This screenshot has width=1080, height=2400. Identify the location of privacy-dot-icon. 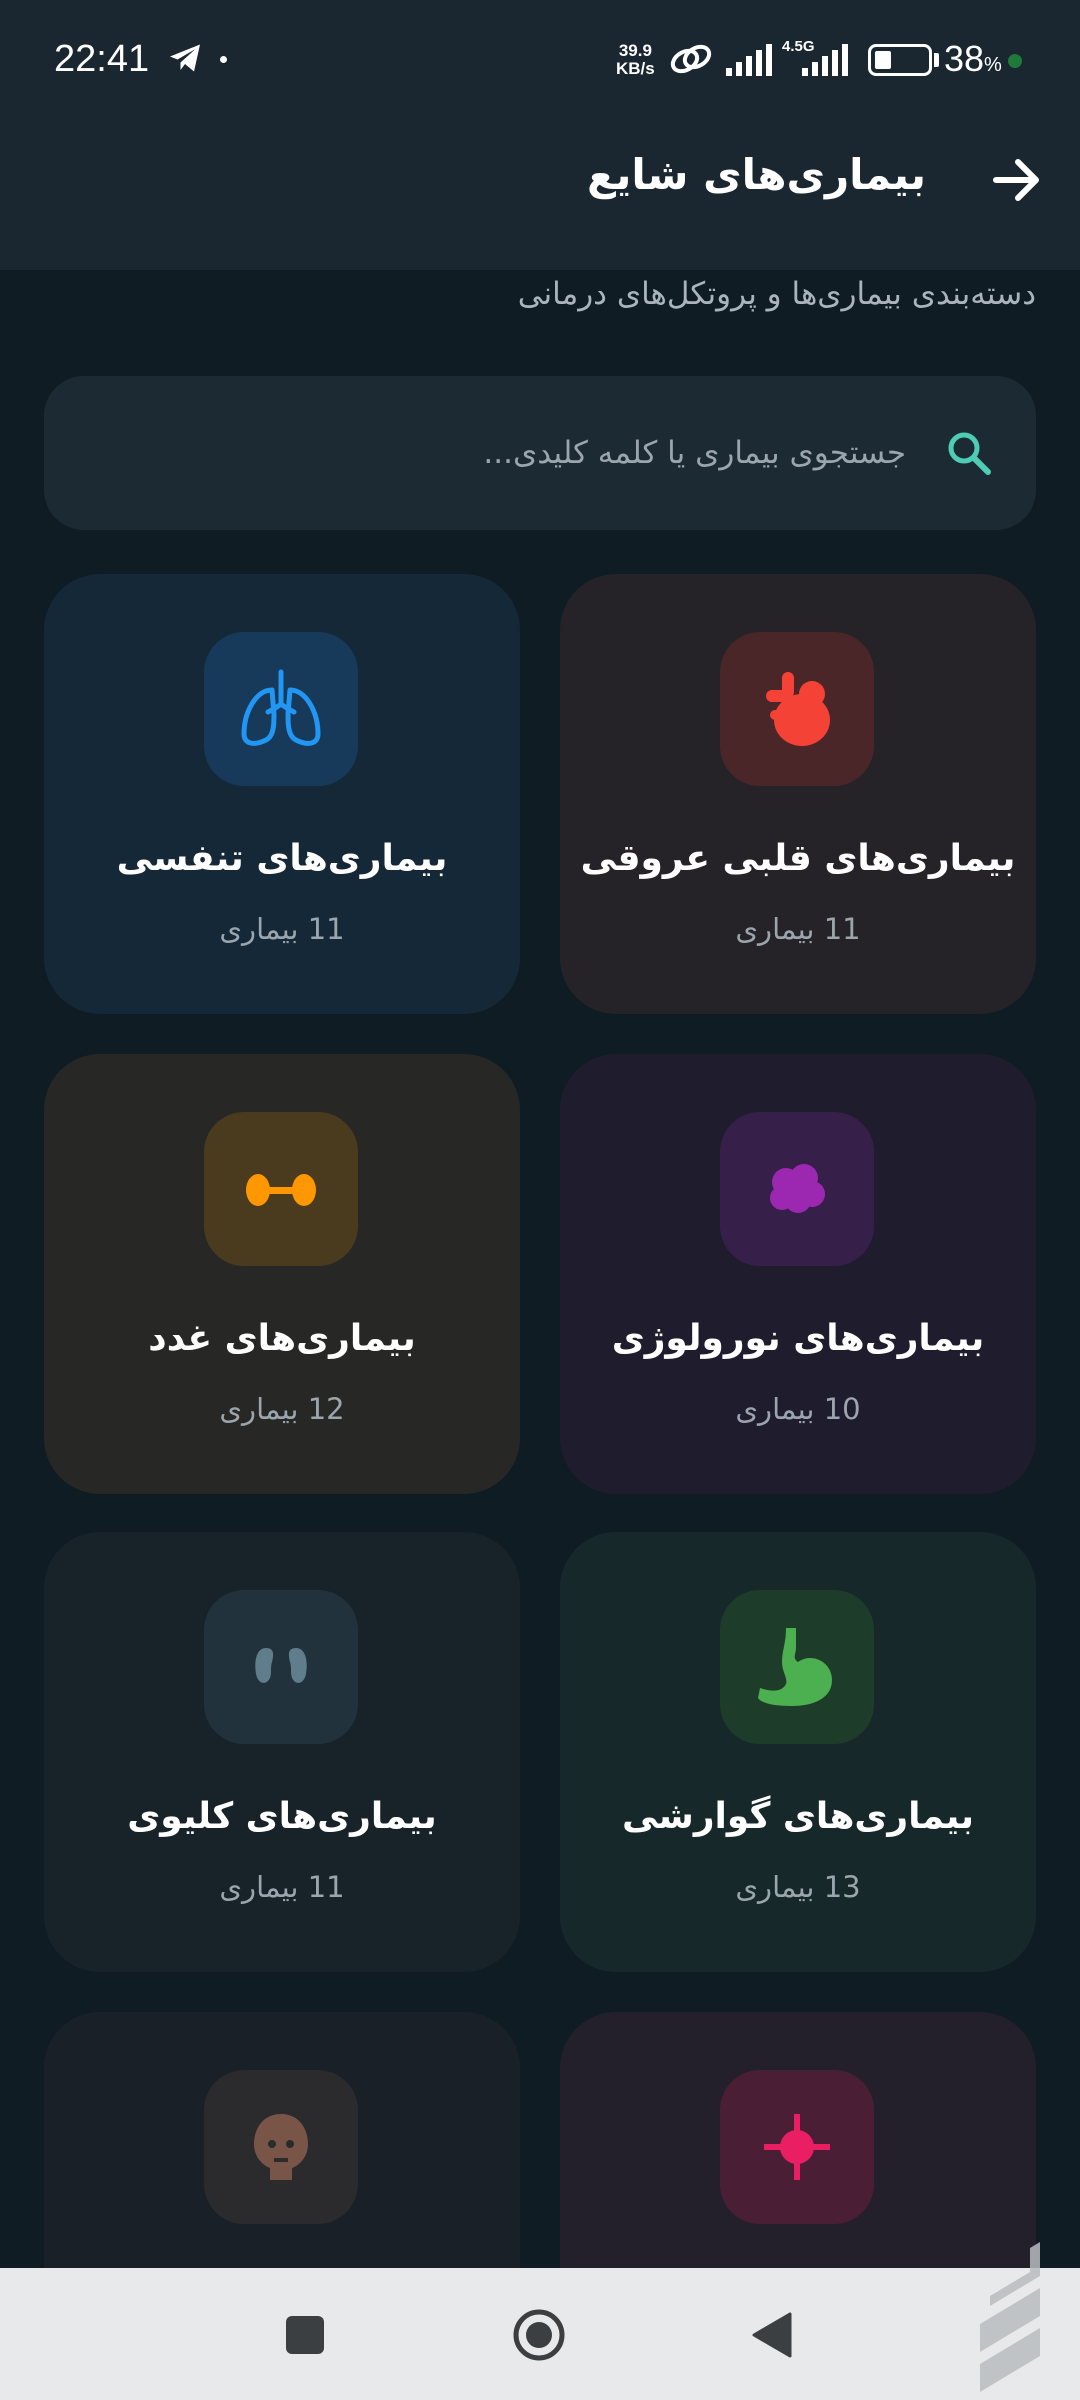
(1015, 61).